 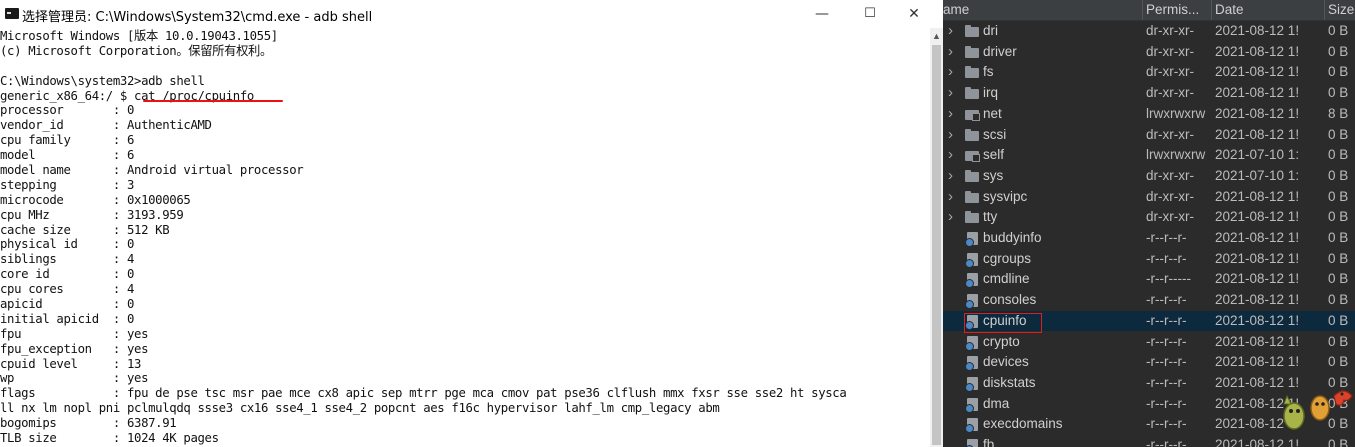 I want to click on file-row-fb: fb -r--r--r- 2021-08-12 1! 0 B, so click(x=1149, y=441).